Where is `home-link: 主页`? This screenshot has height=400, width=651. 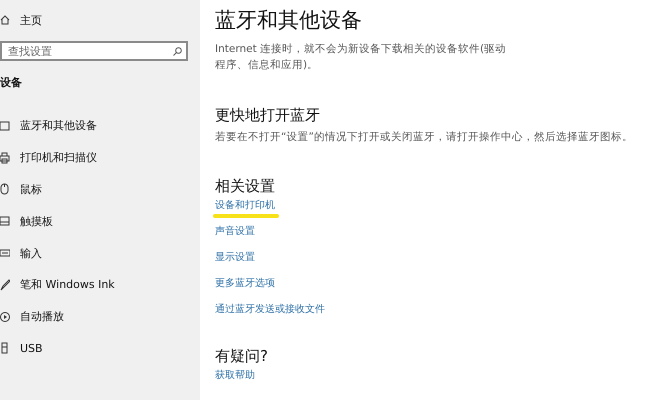 home-link: 主页 is located at coordinates (31, 20).